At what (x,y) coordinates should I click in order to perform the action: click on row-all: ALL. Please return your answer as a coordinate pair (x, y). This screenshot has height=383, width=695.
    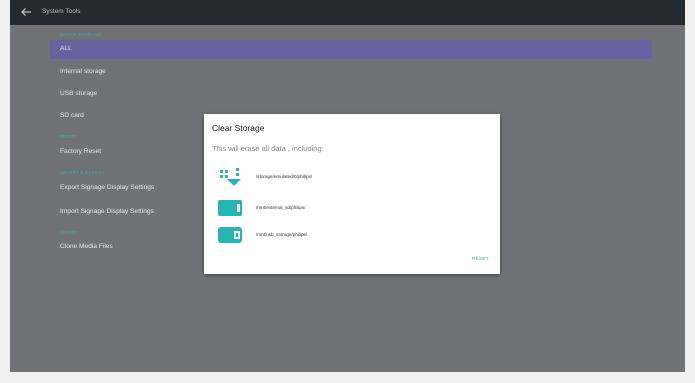
    Looking at the image, I should click on (351, 49).